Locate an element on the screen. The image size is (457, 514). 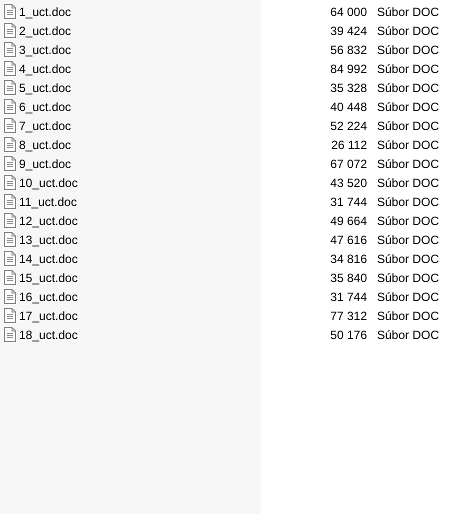
file-name: 2_uct.doc is located at coordinates (45, 31).